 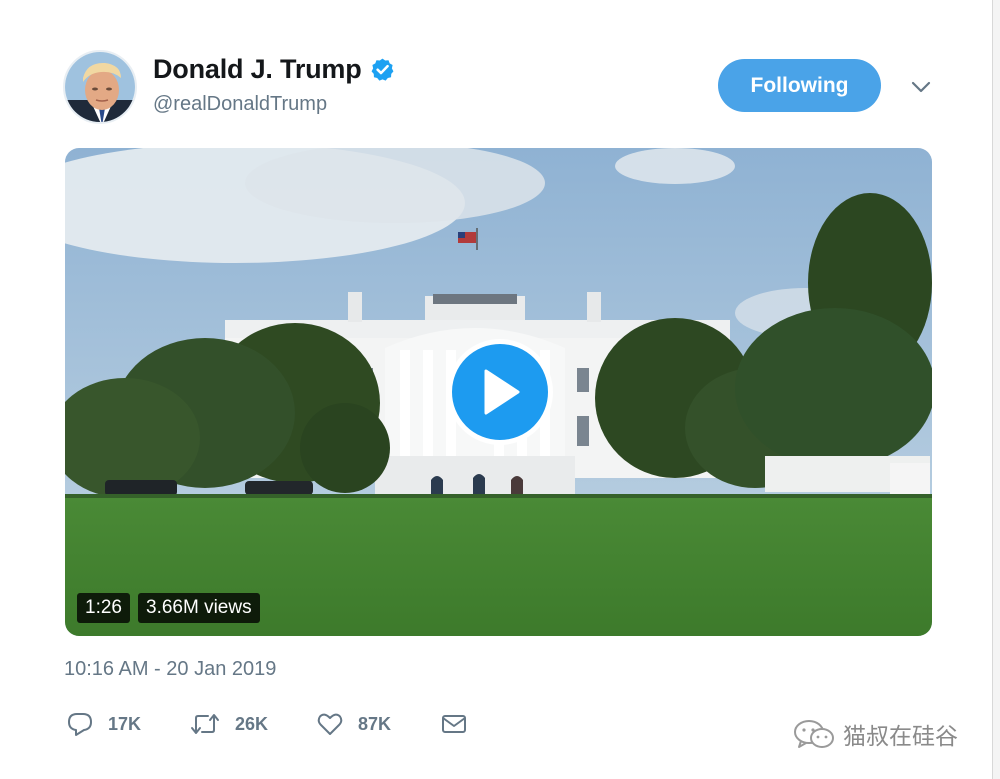 I want to click on like-icon, so click(x=330, y=724).